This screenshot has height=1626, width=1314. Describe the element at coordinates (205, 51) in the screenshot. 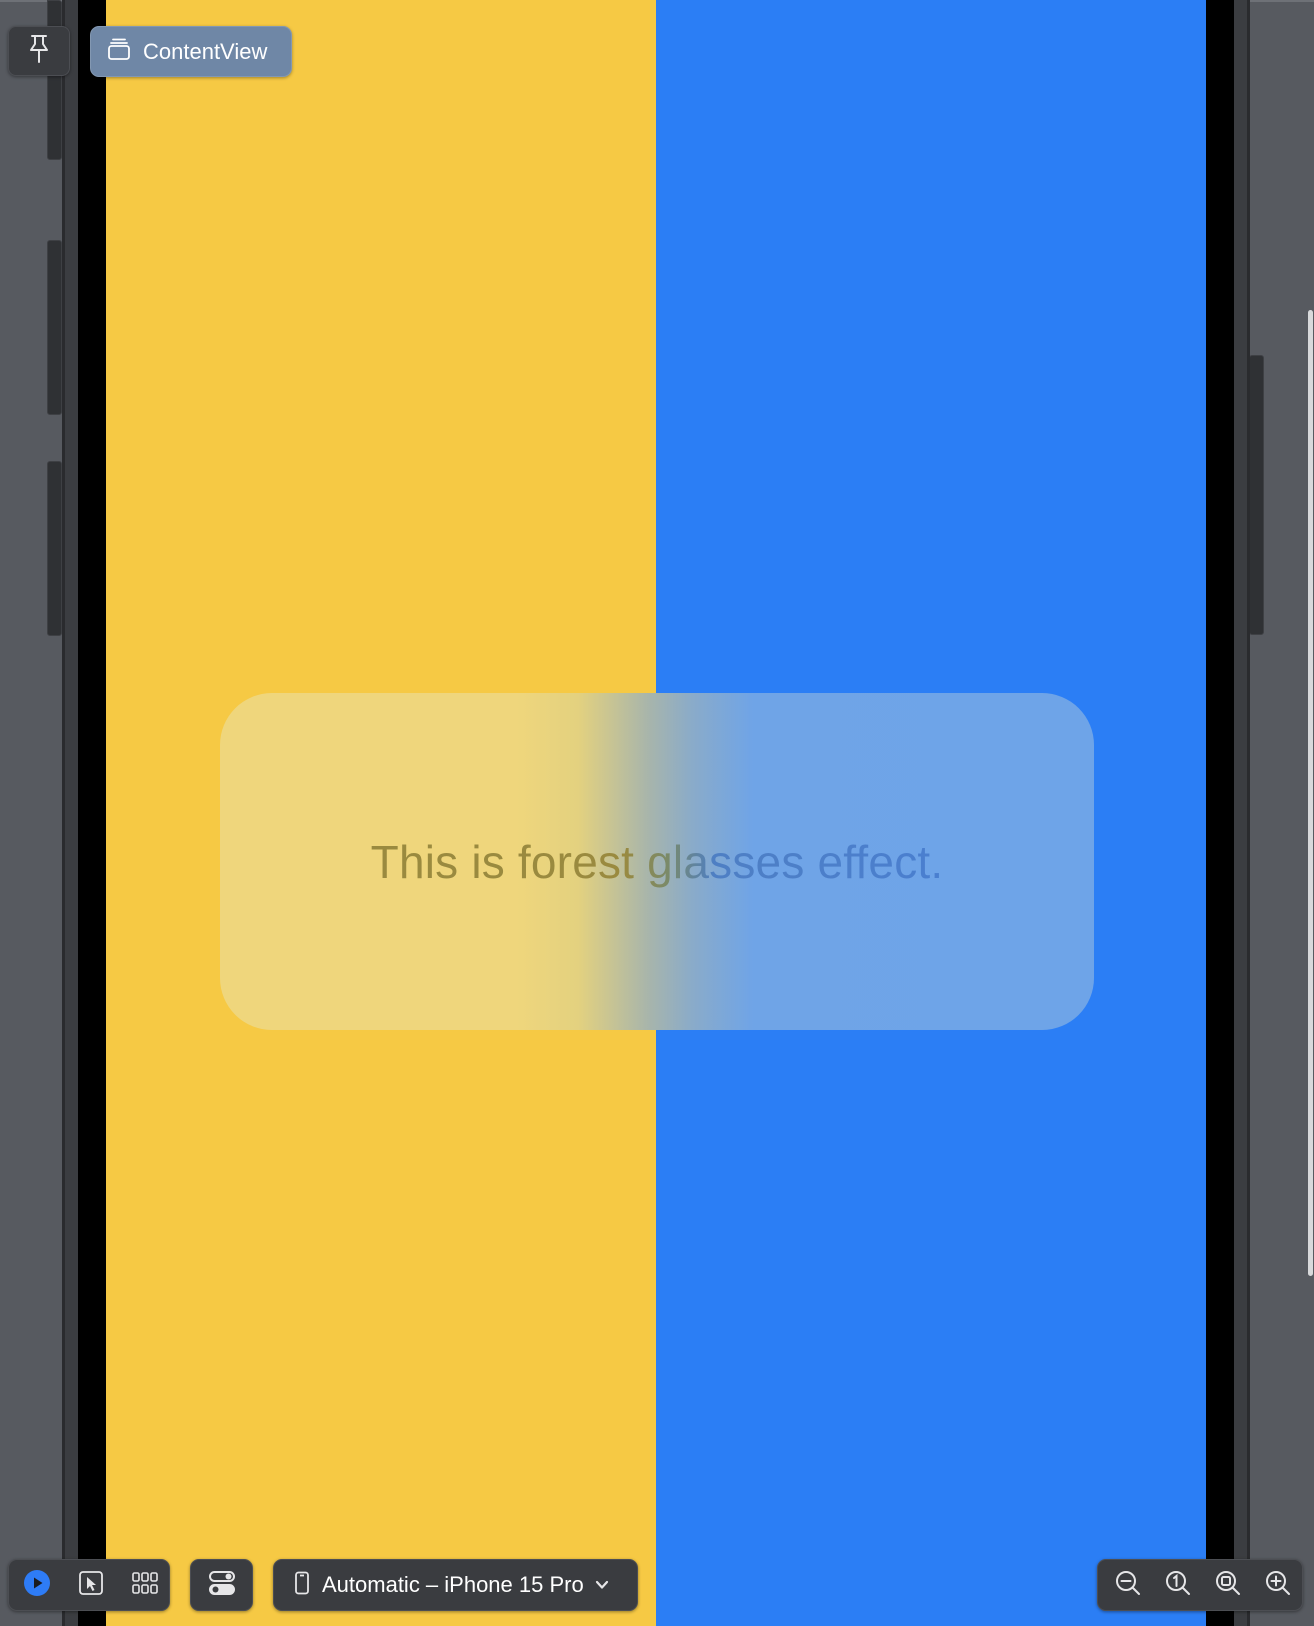

I see `content-view-label: ContentView` at that location.